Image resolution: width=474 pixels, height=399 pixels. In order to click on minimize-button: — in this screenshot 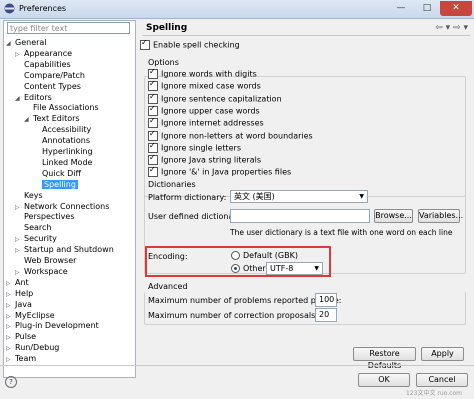, I will do `click(401, 8)`.